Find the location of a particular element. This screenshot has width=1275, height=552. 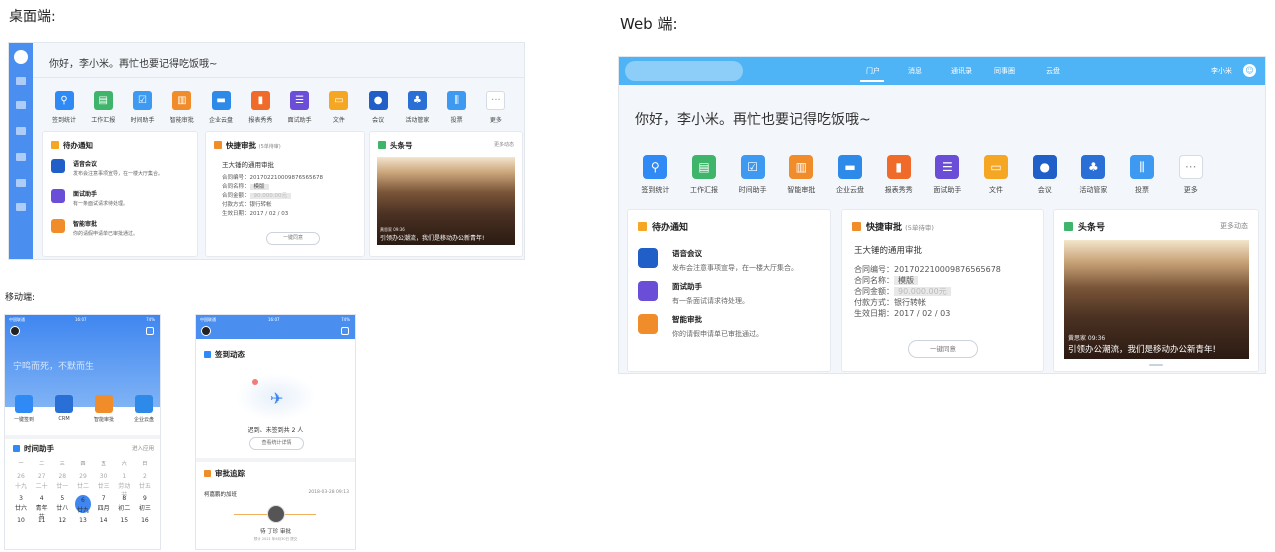

status-time: 16:07 is located at coordinates (274, 319).